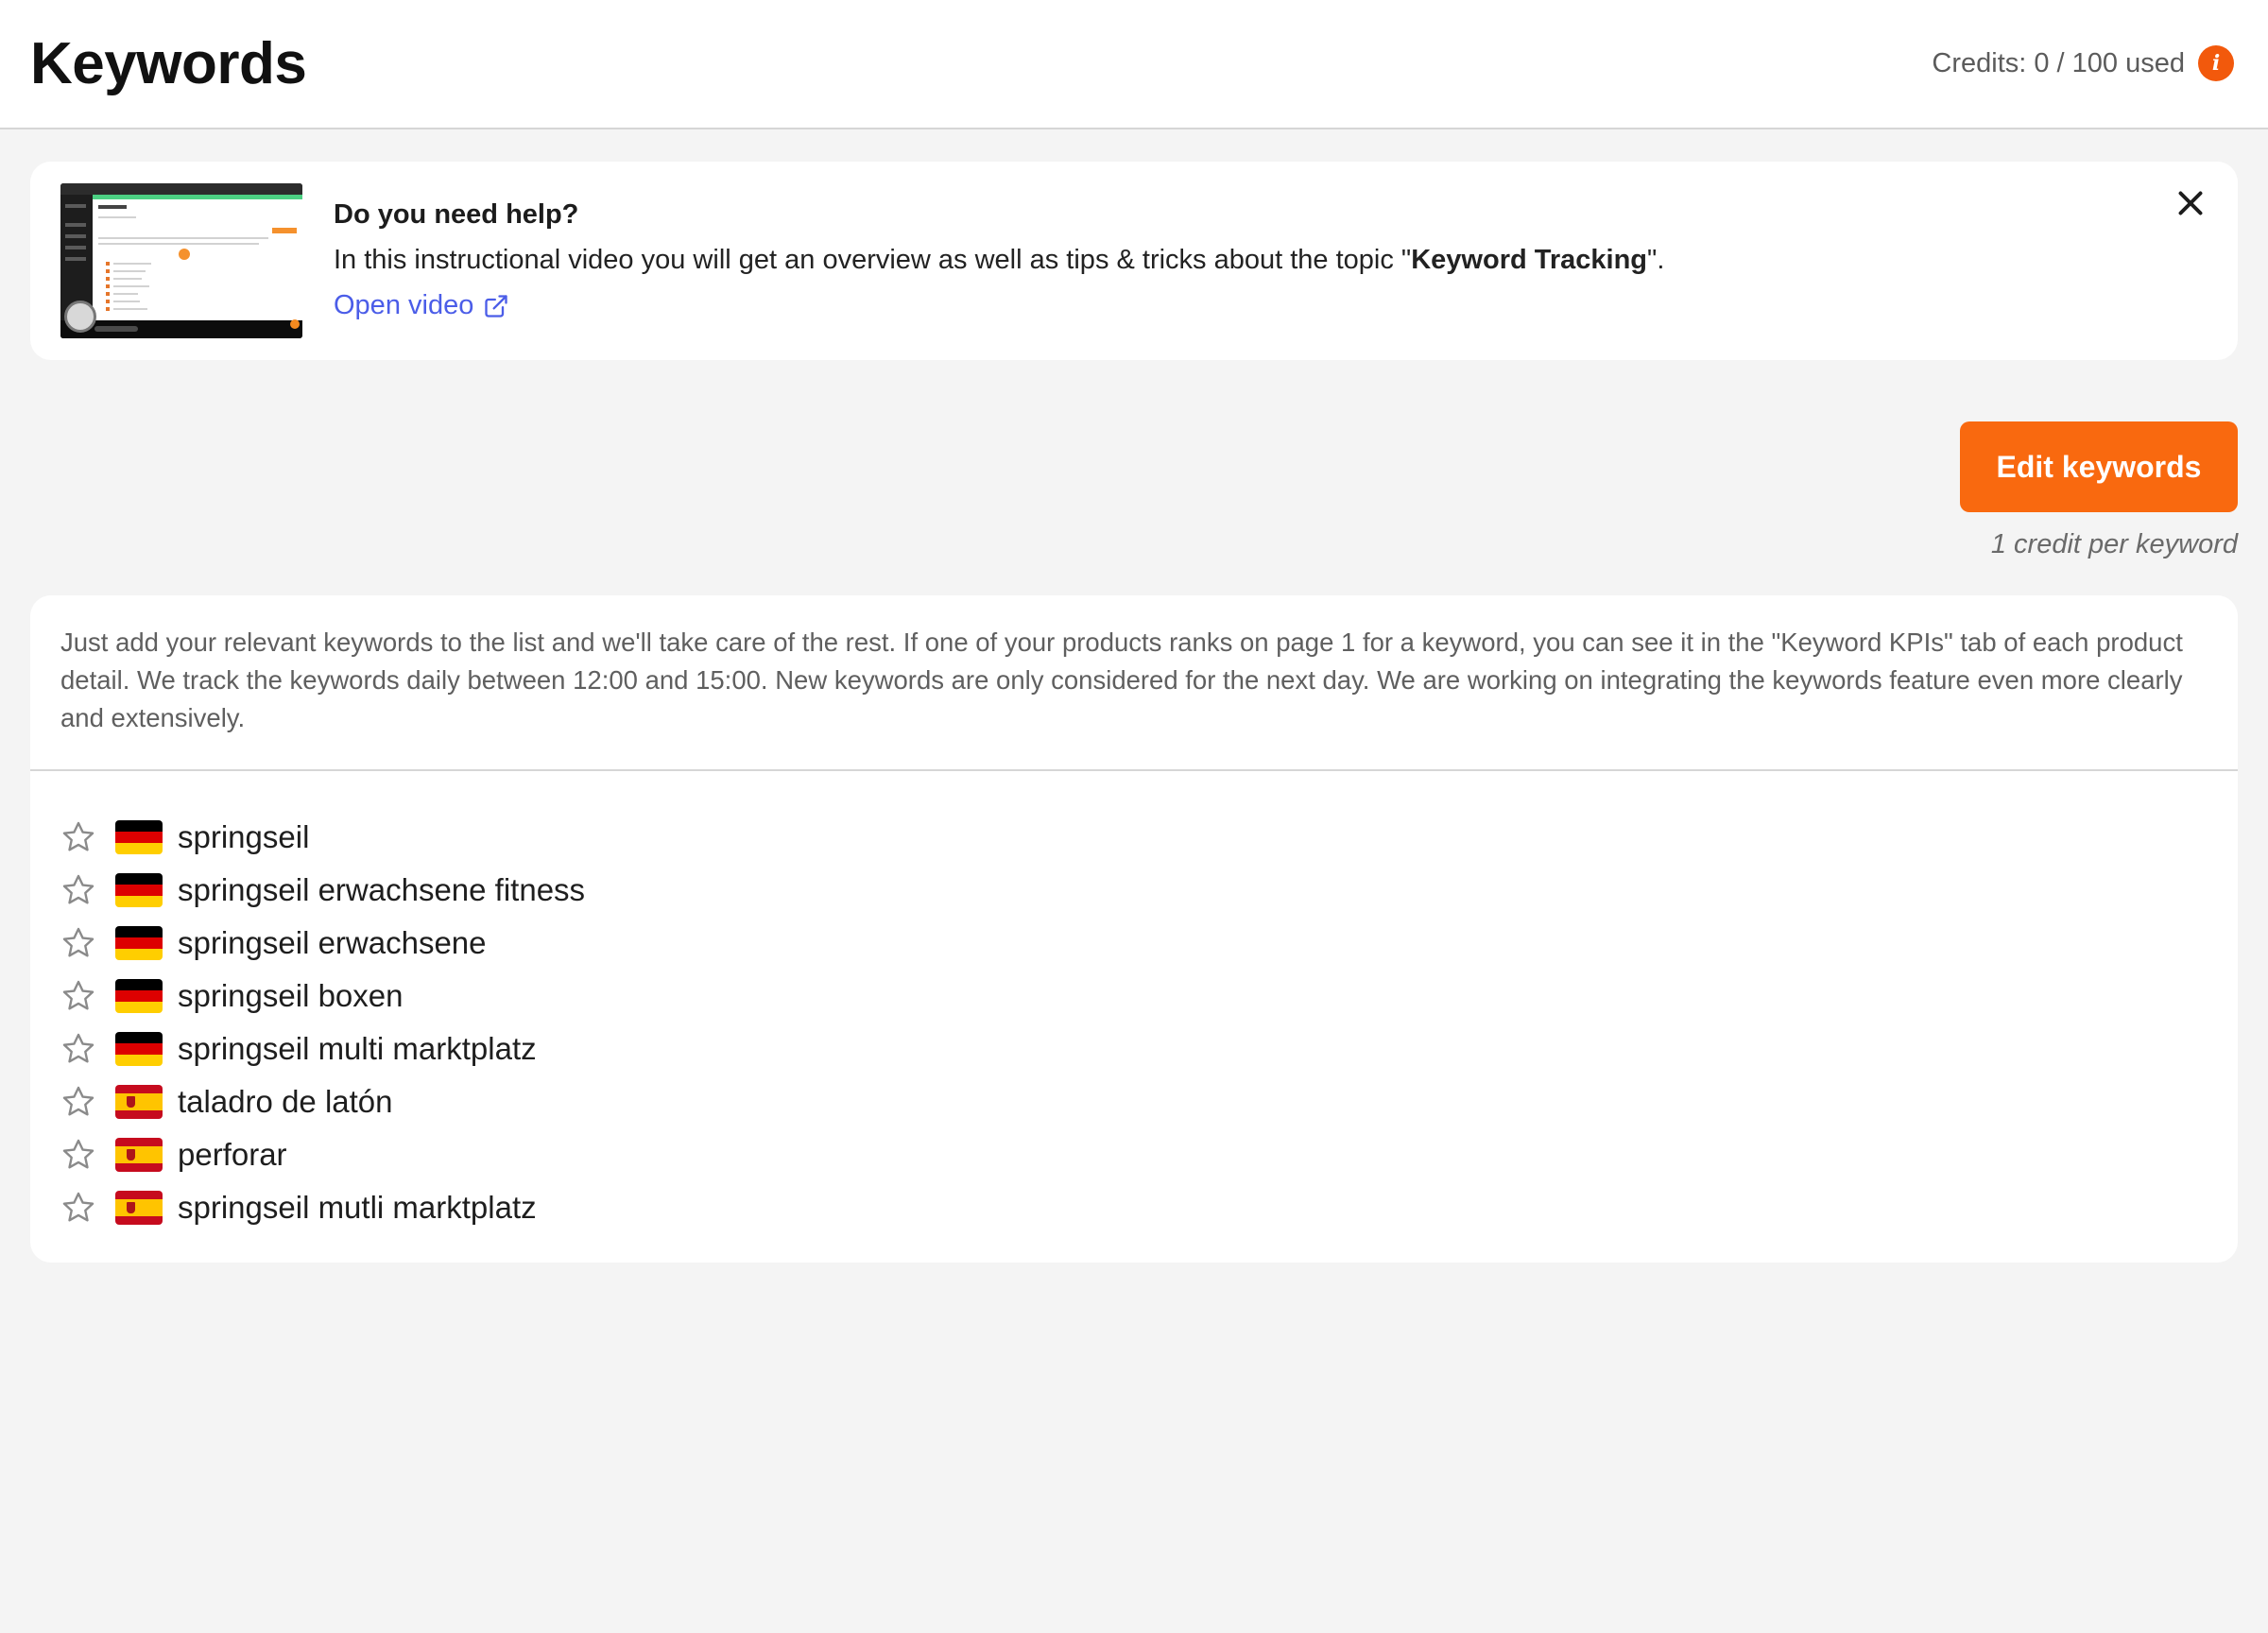 The image size is (2268, 1633). What do you see at coordinates (404, 305) in the screenshot?
I see `open-video-label: Open video` at bounding box center [404, 305].